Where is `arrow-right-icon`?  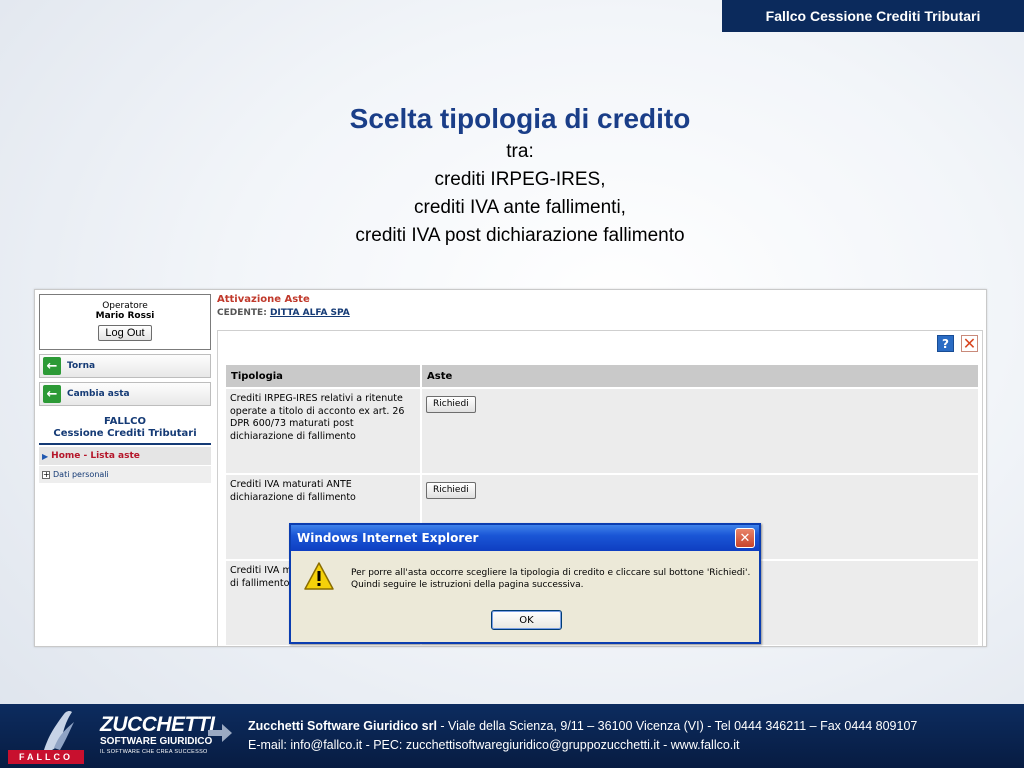
arrow-right-icon is located at coordinates (220, 733).